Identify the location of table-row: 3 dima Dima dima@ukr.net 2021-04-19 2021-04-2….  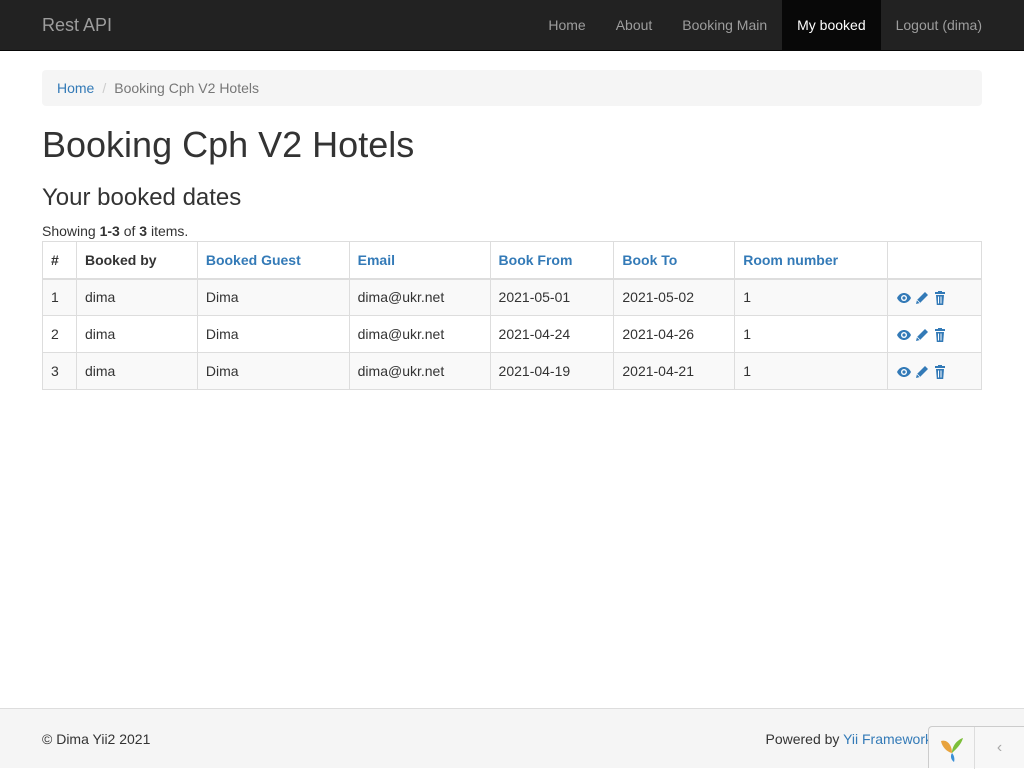
(512, 371).